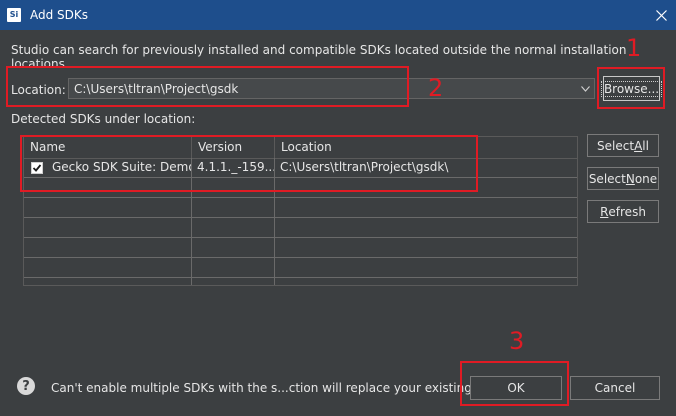 This screenshot has height=416, width=676. What do you see at coordinates (426, 147) in the screenshot?
I see `column-header-location: Location` at bounding box center [426, 147].